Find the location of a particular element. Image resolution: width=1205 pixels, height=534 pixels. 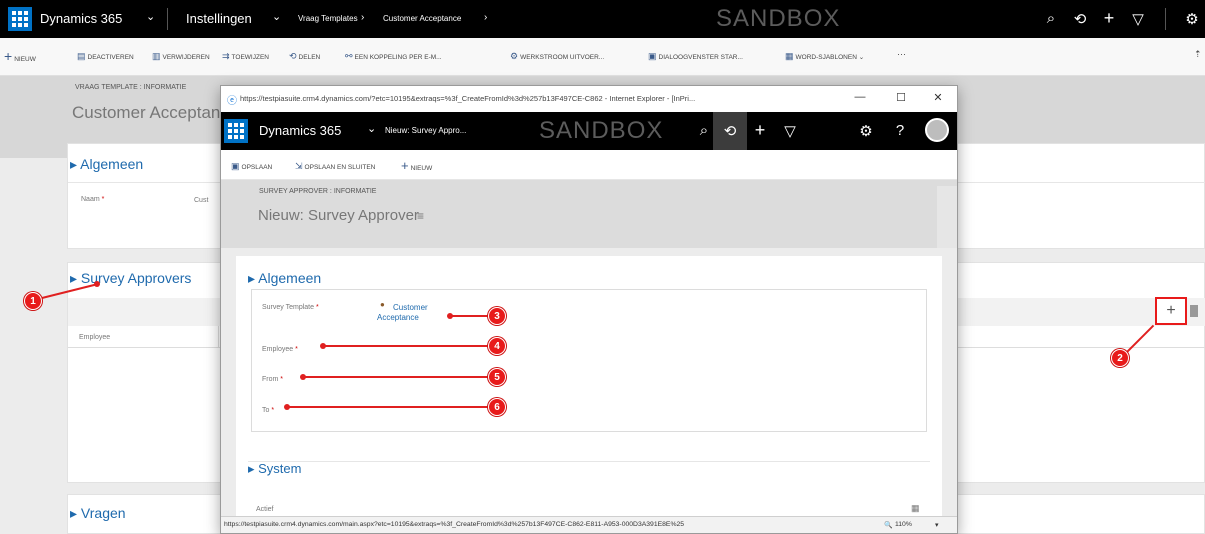

chevron-down-icon: ▾ is located at coordinates (936, 525).